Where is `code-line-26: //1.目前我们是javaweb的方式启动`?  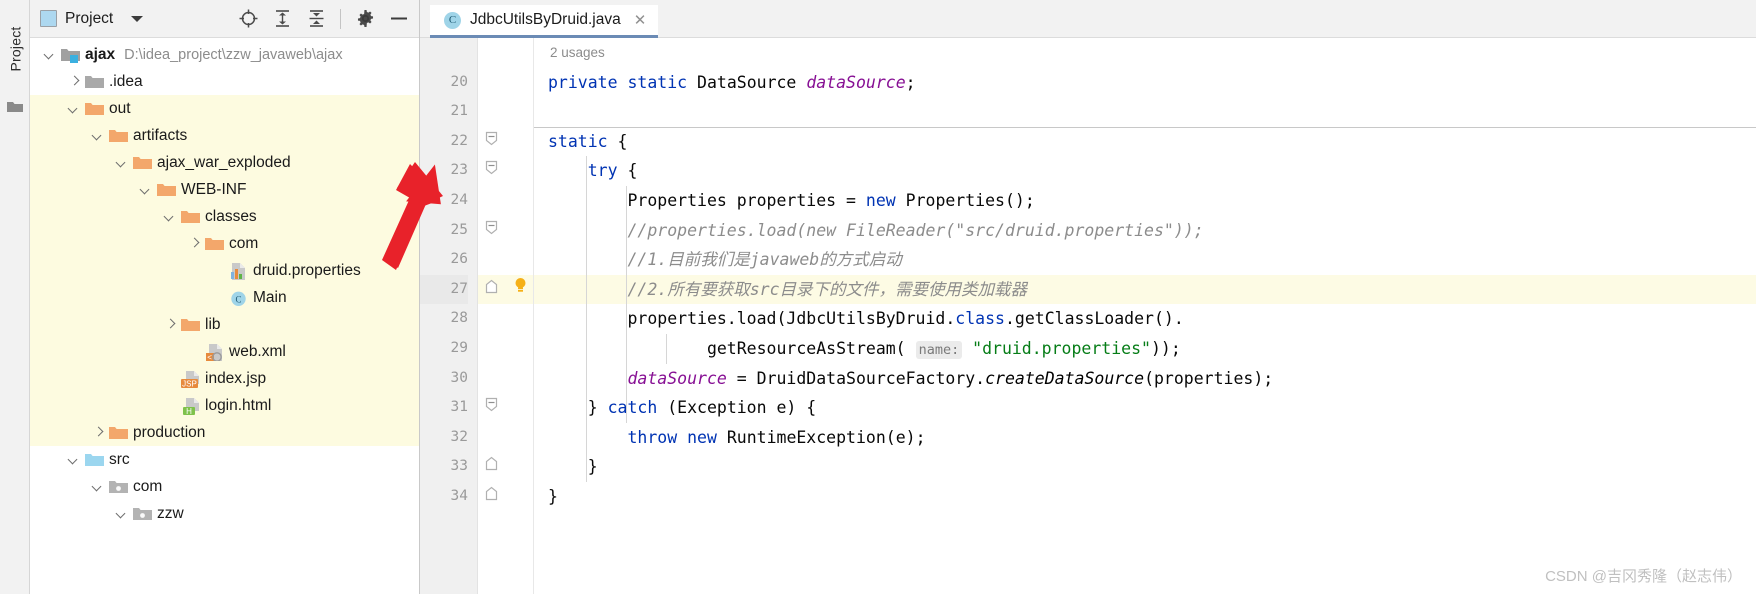 code-line-26: //1.目前我们是javaweb的方式启动 is located at coordinates (1145, 260).